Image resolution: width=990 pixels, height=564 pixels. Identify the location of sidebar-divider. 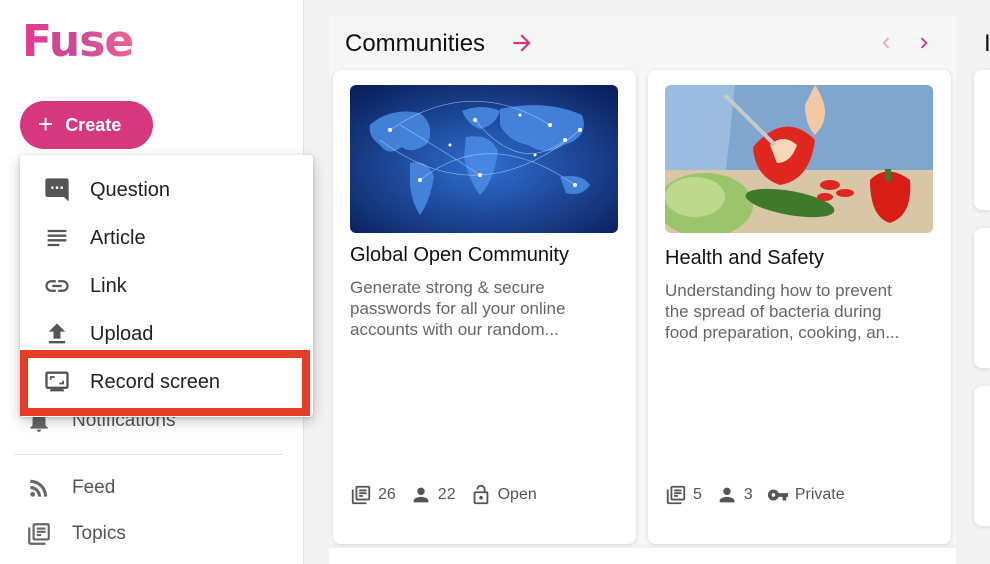
(148, 454).